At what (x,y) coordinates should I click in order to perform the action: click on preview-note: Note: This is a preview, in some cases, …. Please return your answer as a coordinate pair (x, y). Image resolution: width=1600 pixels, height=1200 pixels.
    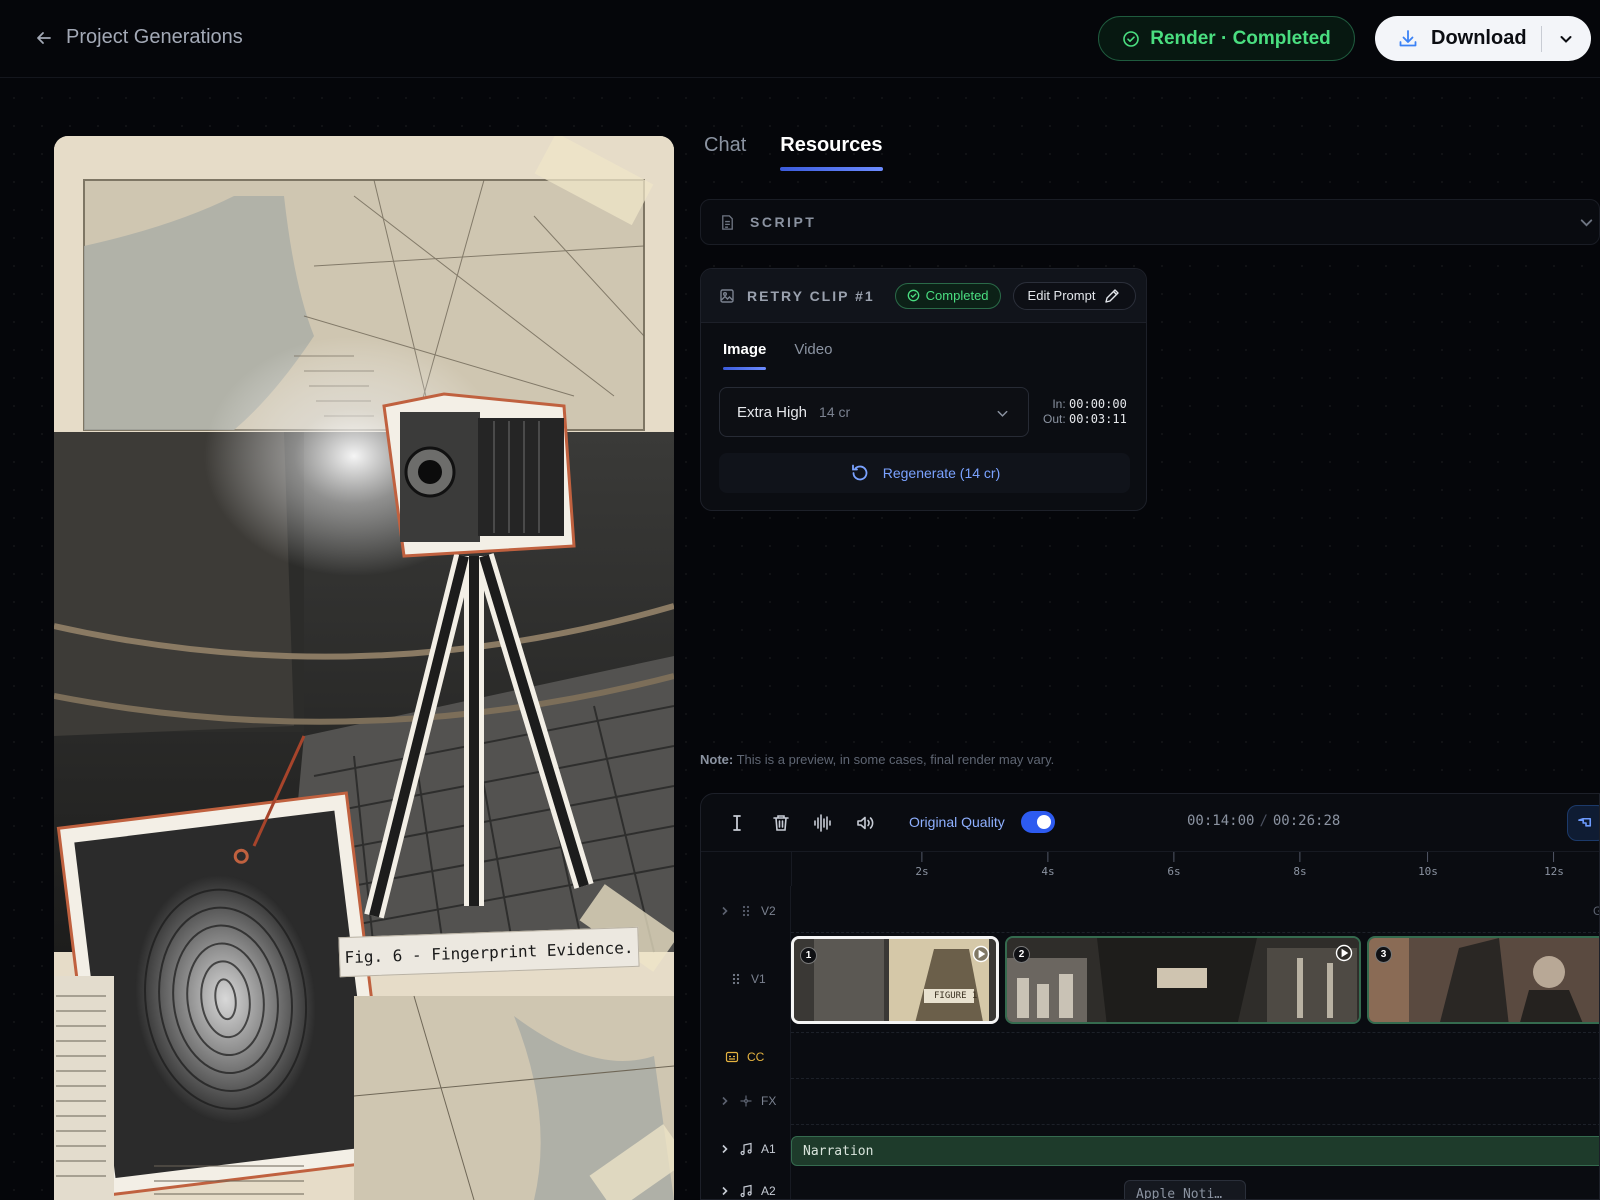
    Looking at the image, I should click on (877, 759).